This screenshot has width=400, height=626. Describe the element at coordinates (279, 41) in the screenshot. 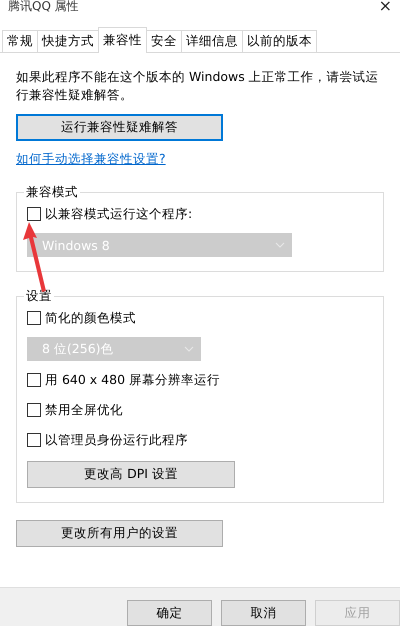

I see `tab: 以前的版本` at that location.